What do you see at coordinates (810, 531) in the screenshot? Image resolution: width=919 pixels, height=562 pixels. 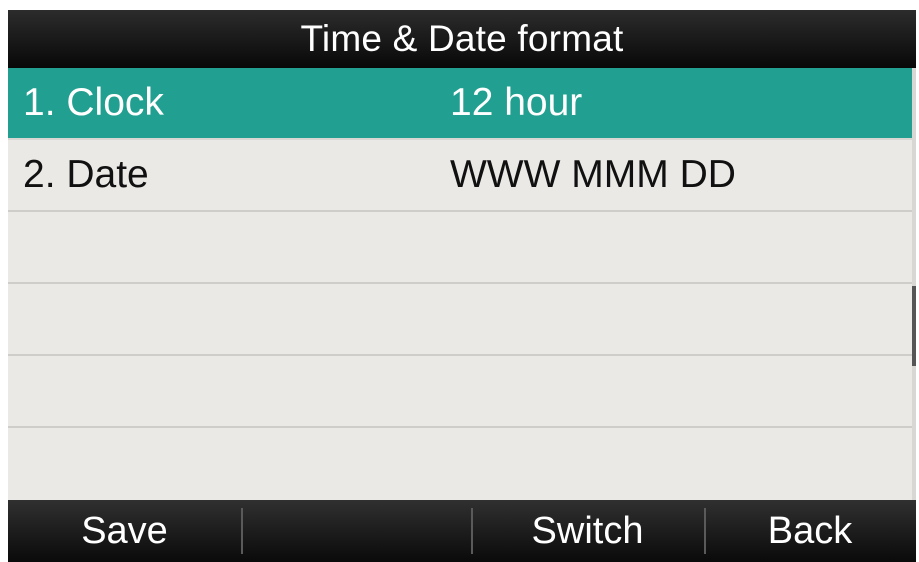 I see `back-softkey: Back` at bounding box center [810, 531].